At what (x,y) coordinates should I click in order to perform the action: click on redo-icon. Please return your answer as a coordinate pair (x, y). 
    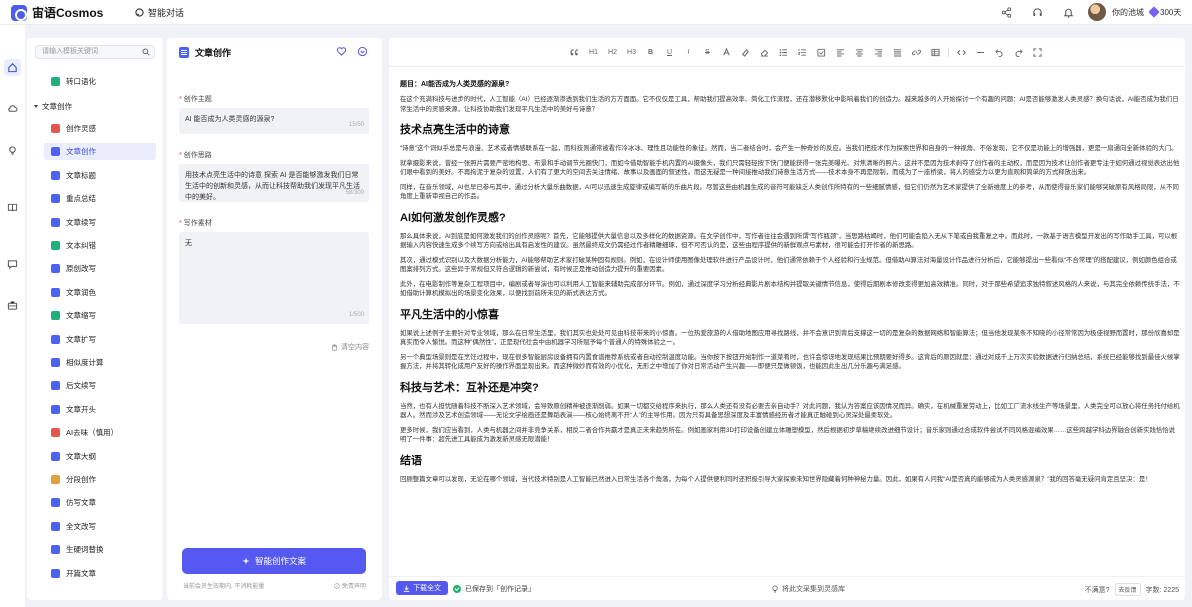
    Looking at the image, I should click on (1018, 52).